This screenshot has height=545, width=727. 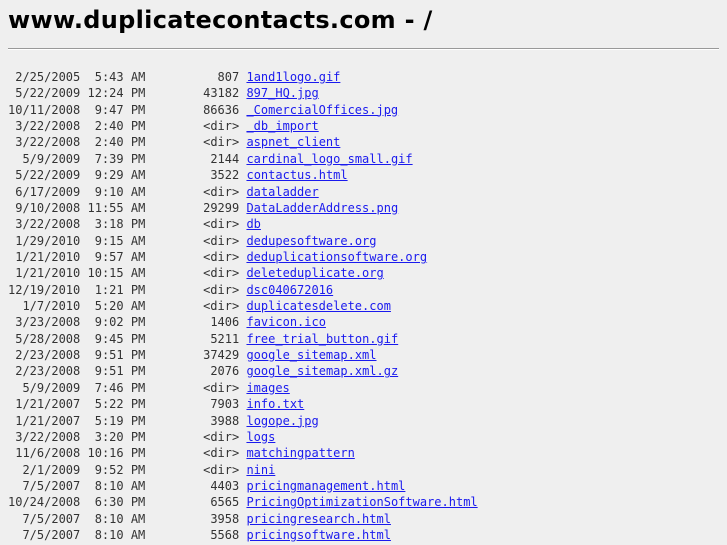 What do you see at coordinates (120, 387) in the screenshot?
I see `file-time: 7:46 PM` at bounding box center [120, 387].